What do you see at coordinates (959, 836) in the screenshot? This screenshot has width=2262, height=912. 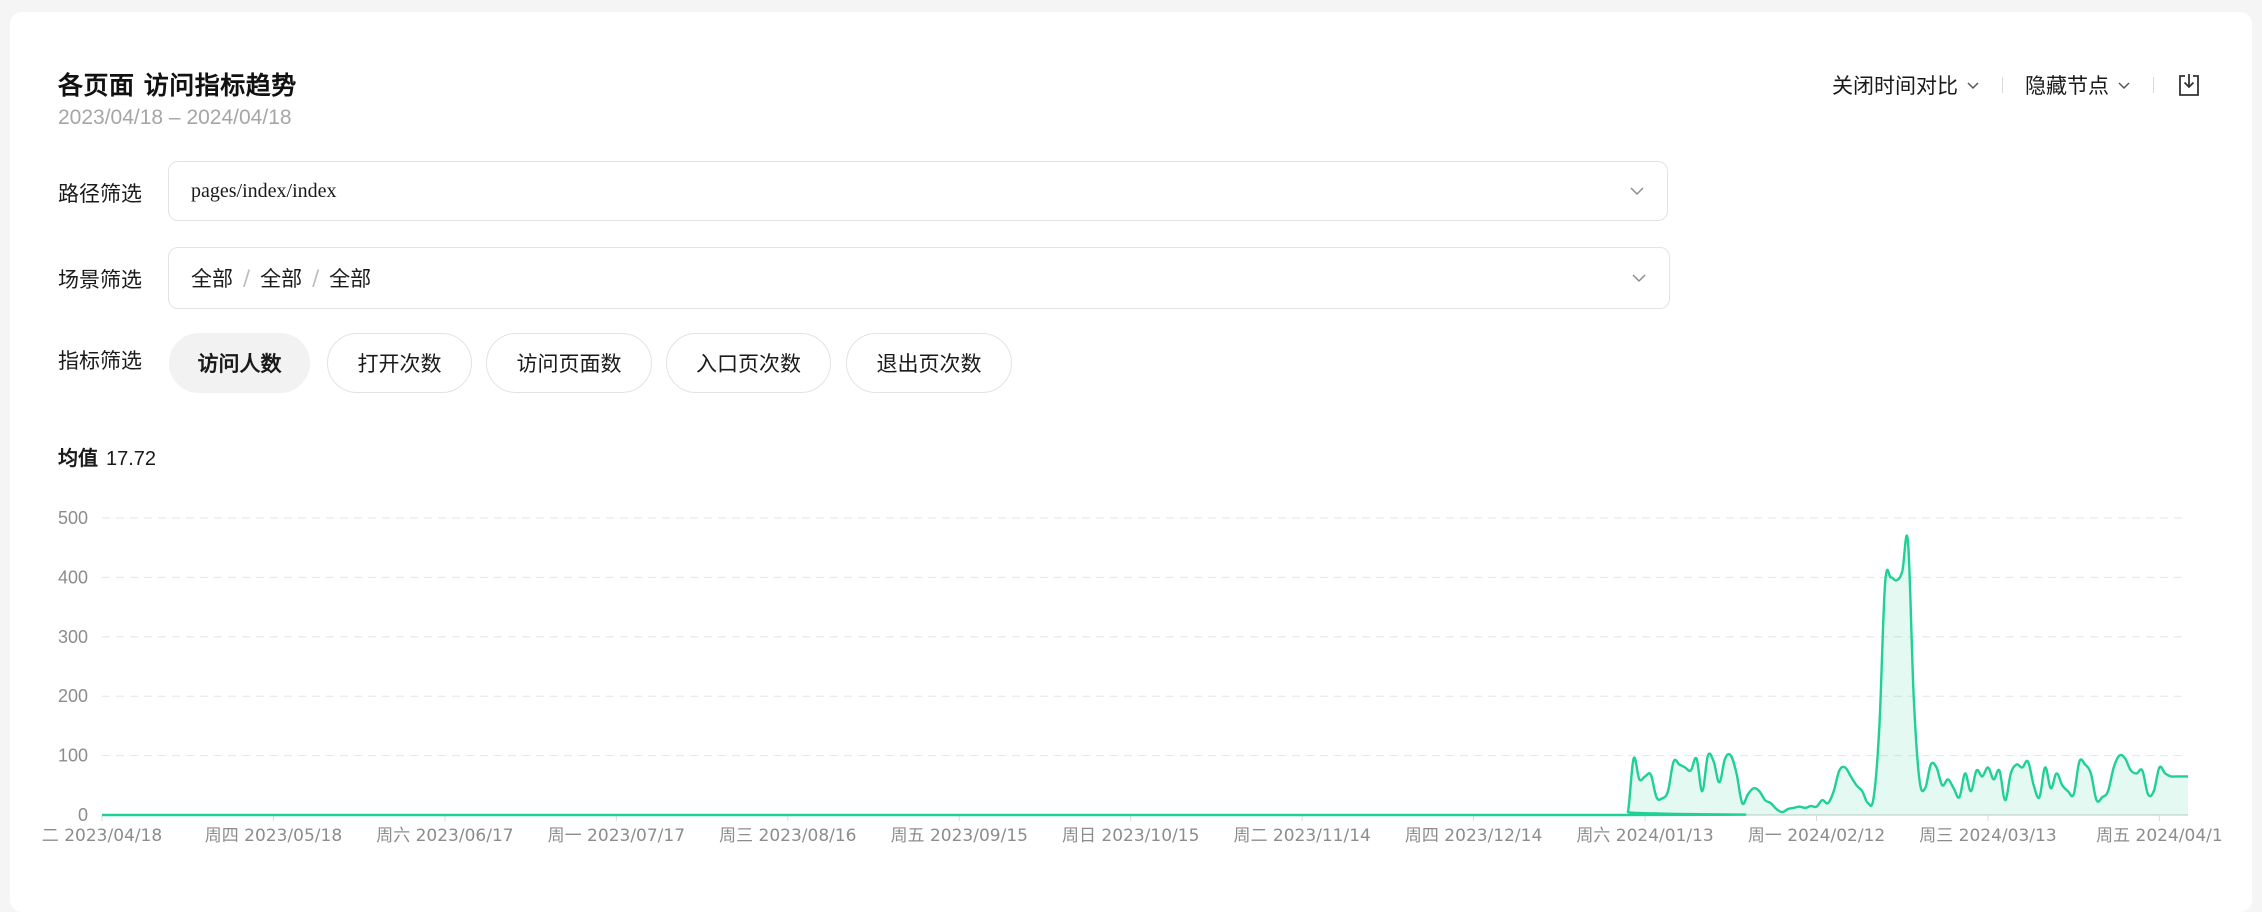 I see `x-tick-label: 周五 2023/09/15` at bounding box center [959, 836].